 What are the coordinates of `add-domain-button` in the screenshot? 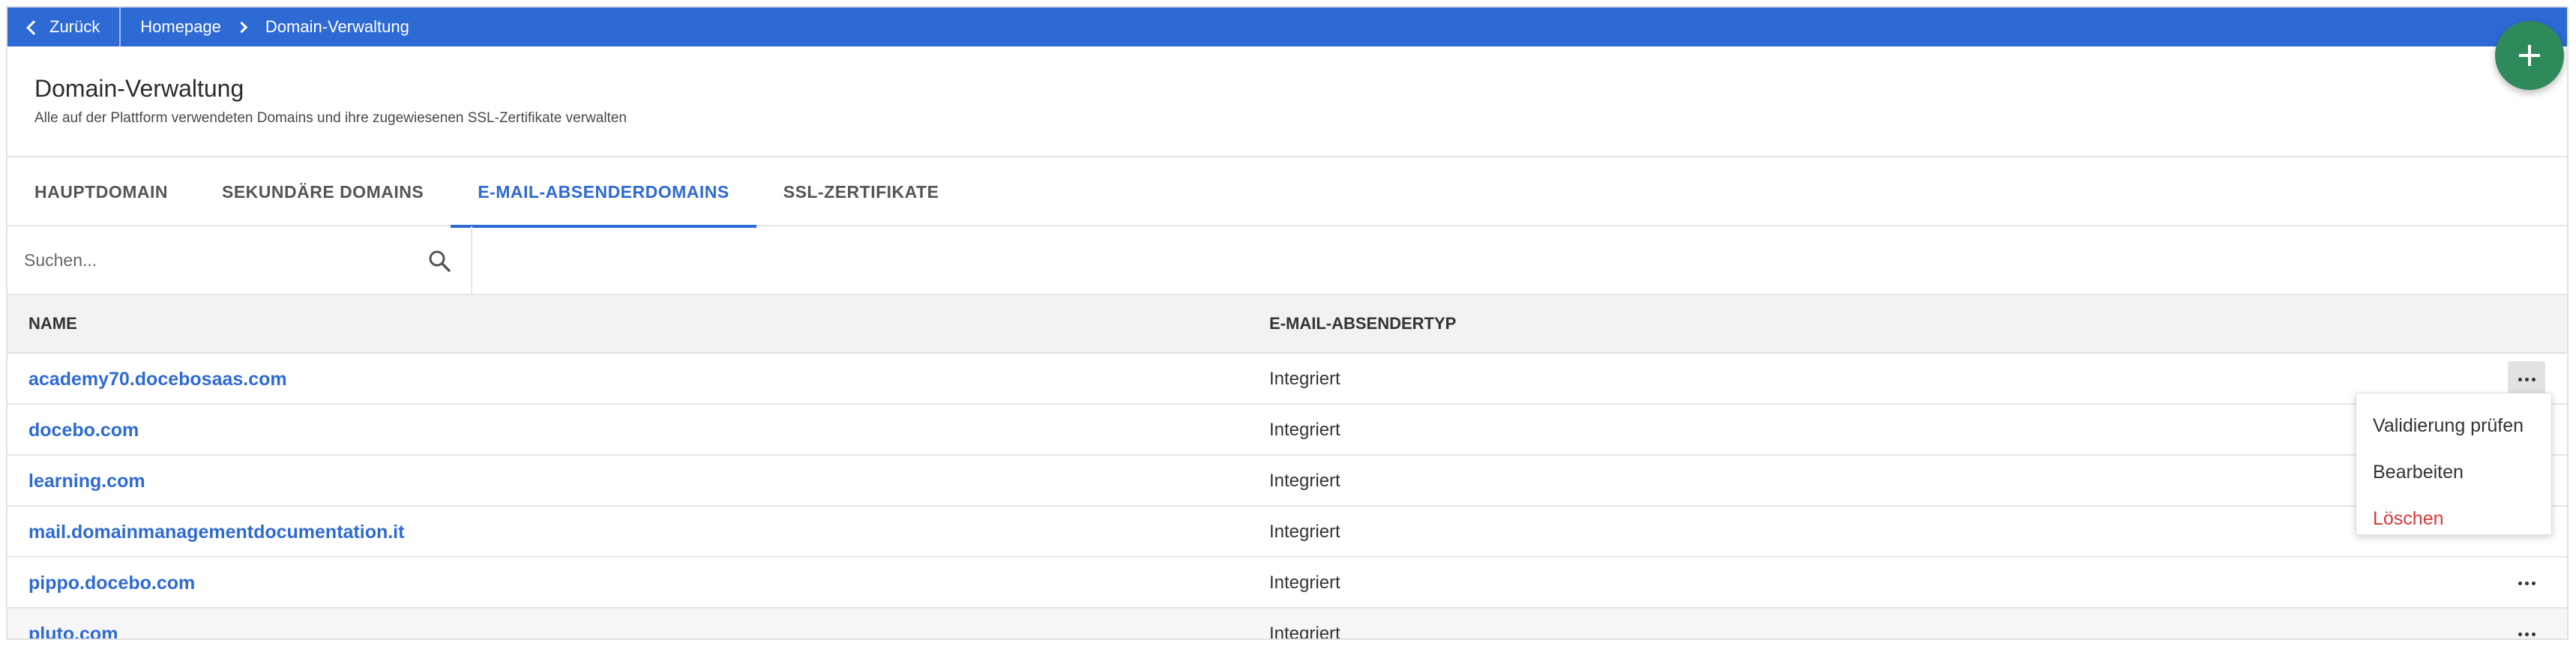 It's located at (2530, 56).